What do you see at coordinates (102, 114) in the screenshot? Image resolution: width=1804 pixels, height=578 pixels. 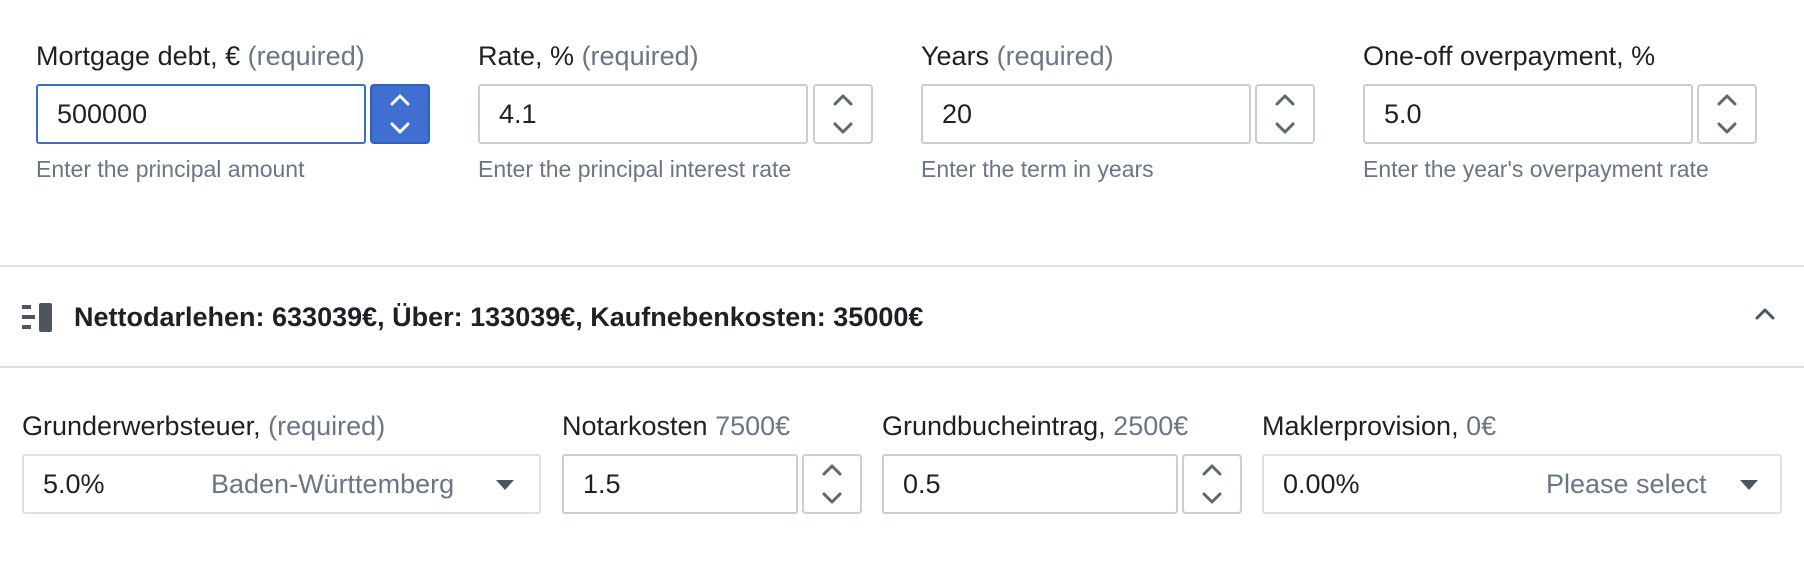 I see `mortgage-debt-value: 500000` at bounding box center [102, 114].